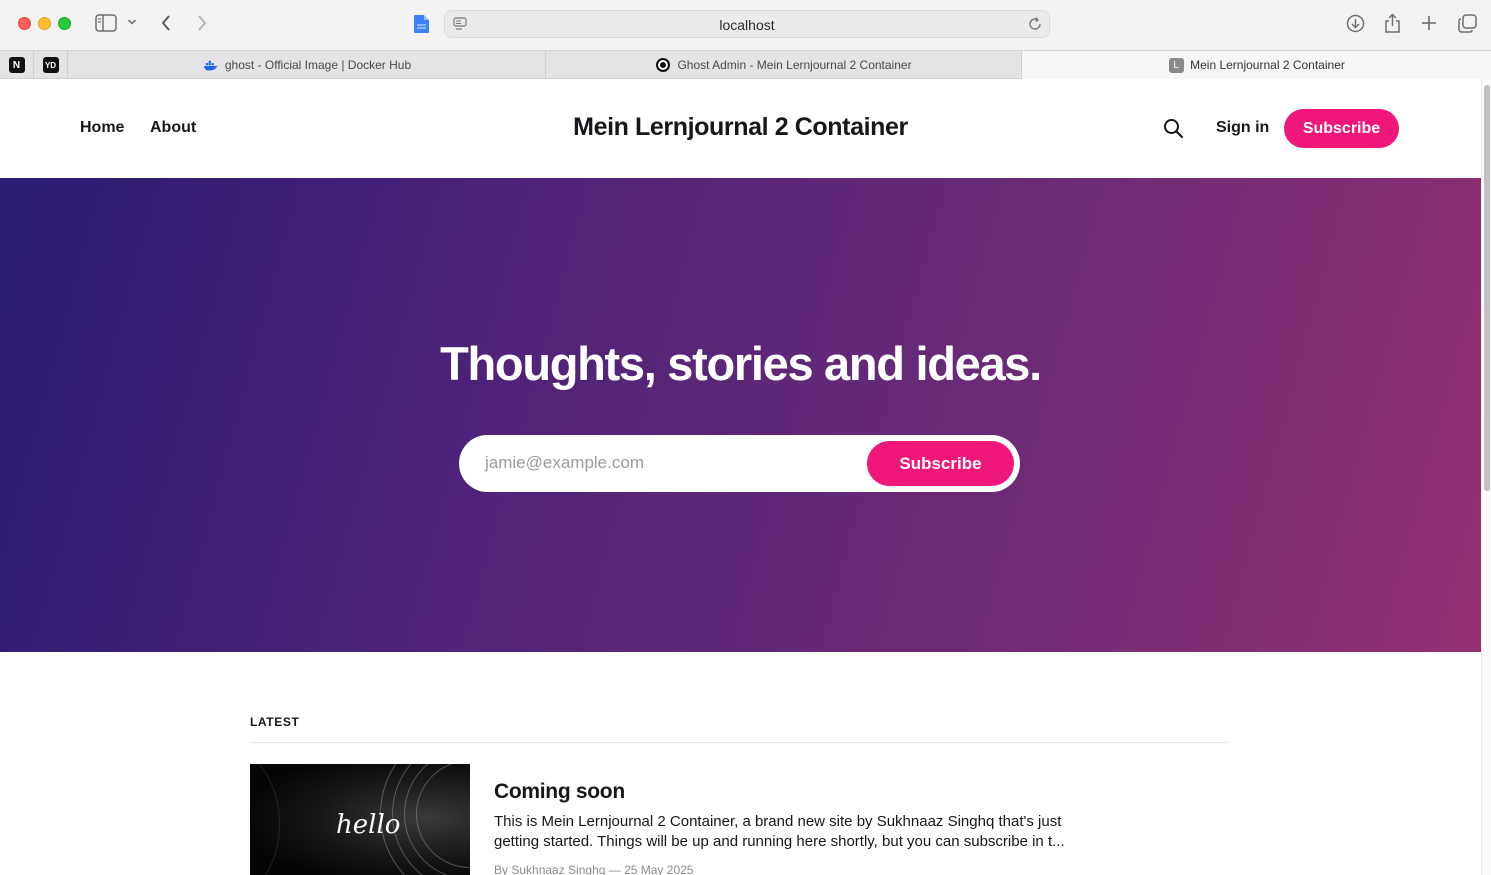 The width and height of the screenshot is (1491, 875). I want to click on hero-subscribe-button: Subscribe, so click(940, 463).